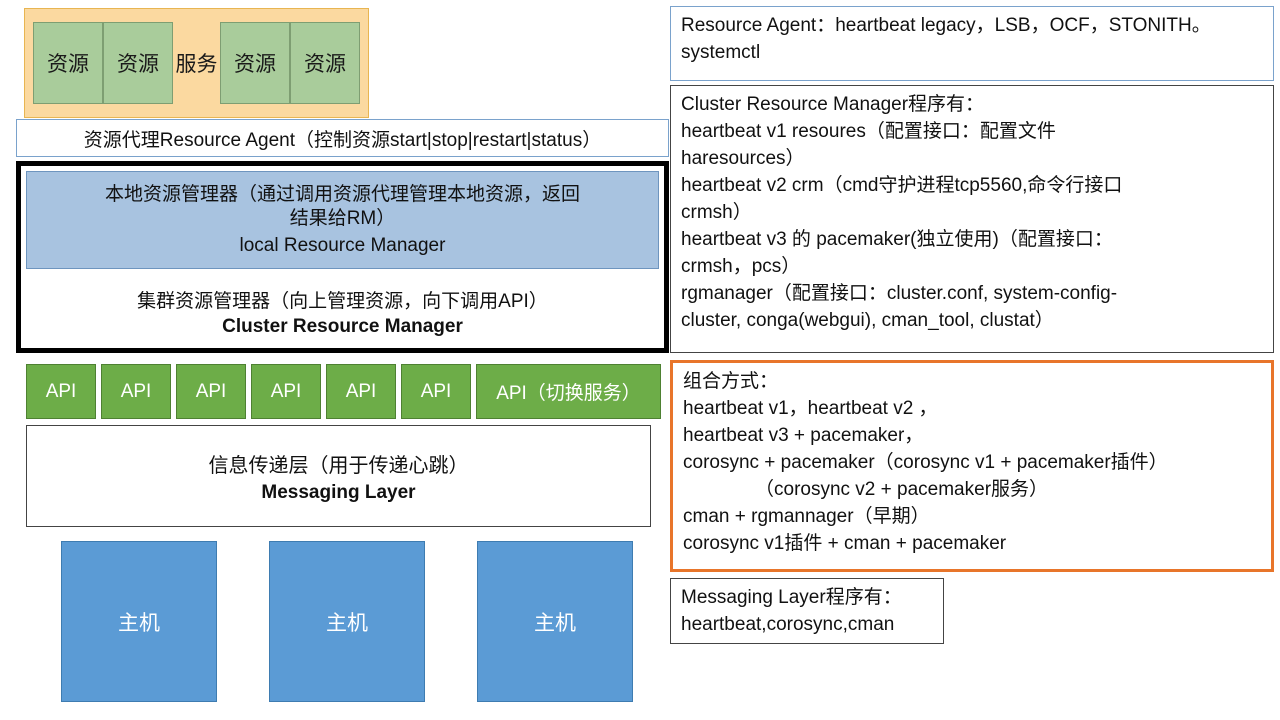  I want to click on messaging-layer-en-text: Messaging Layer, so click(338, 492).